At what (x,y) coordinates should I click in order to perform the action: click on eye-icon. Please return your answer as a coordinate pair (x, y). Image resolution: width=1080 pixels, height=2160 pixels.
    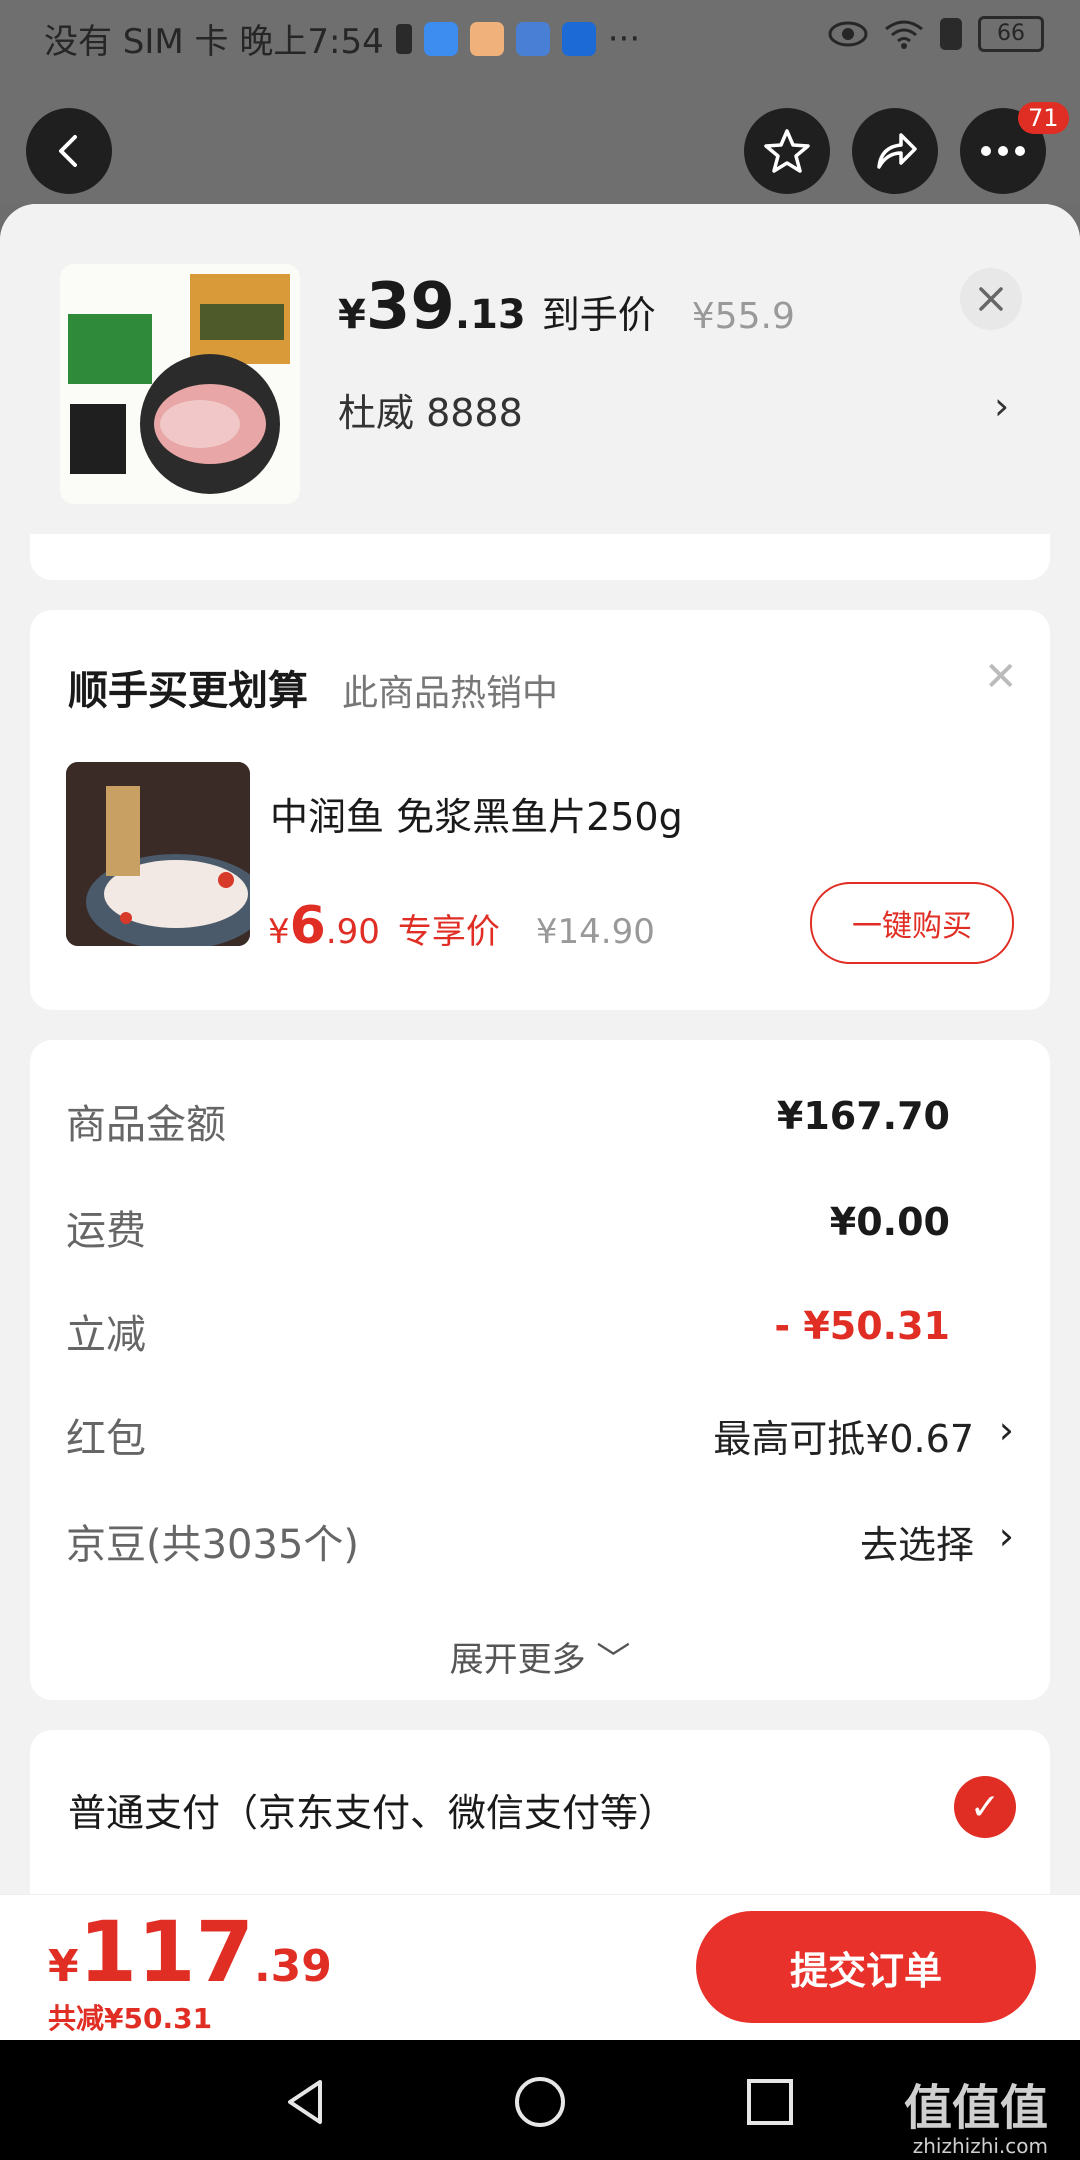
    Looking at the image, I should click on (848, 34).